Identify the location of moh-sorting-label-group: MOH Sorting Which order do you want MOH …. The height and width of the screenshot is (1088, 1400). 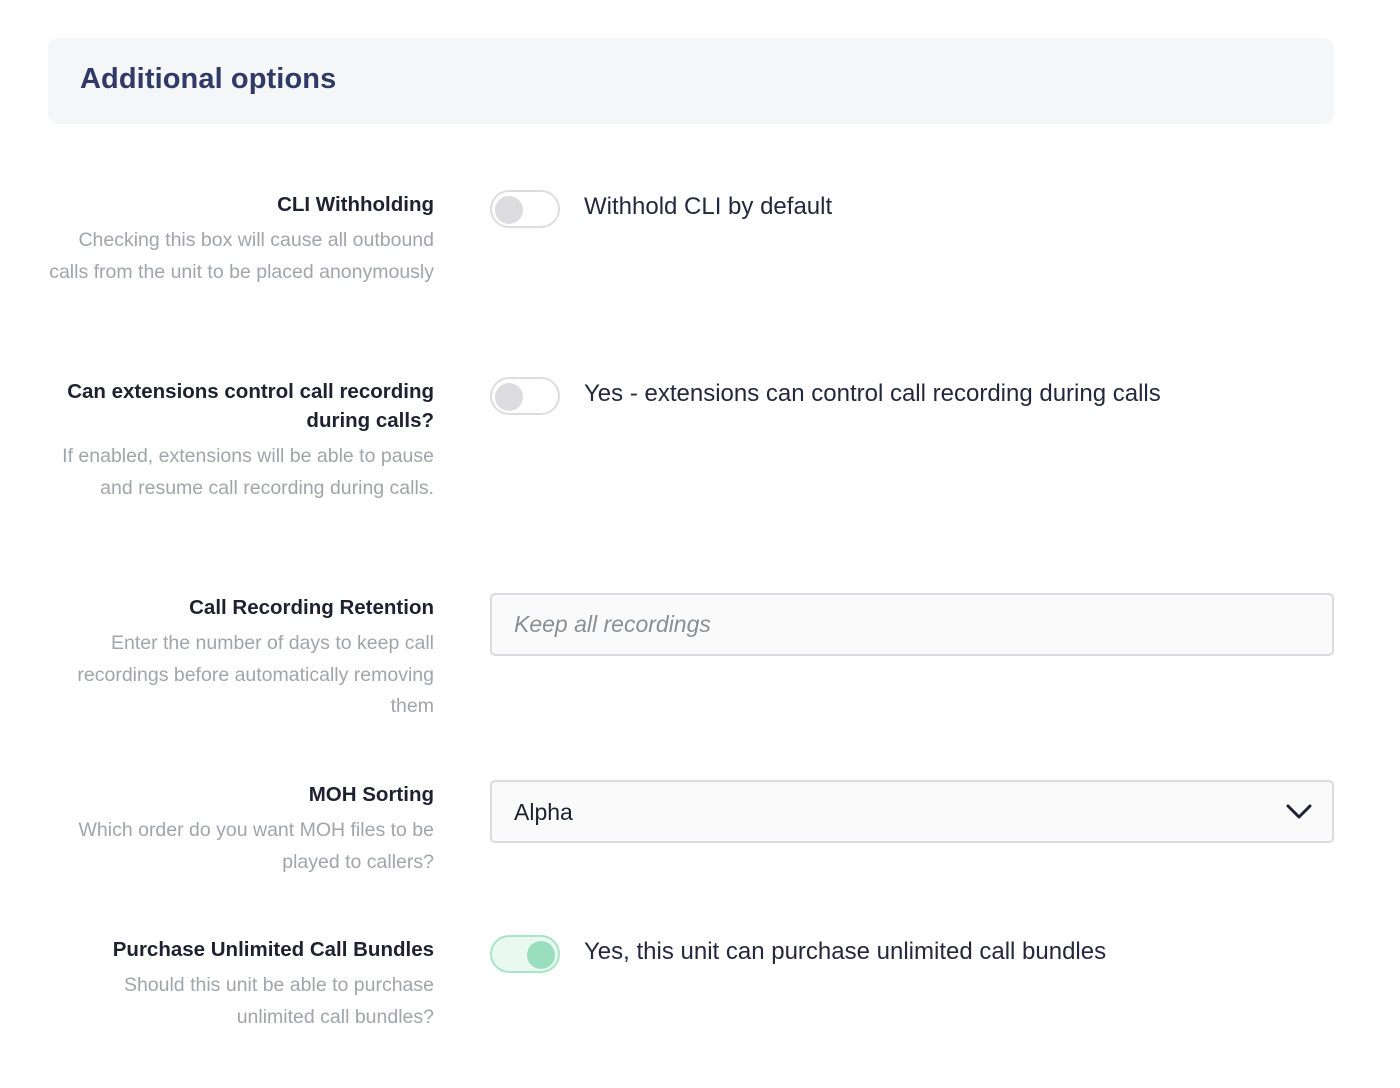
(241, 829).